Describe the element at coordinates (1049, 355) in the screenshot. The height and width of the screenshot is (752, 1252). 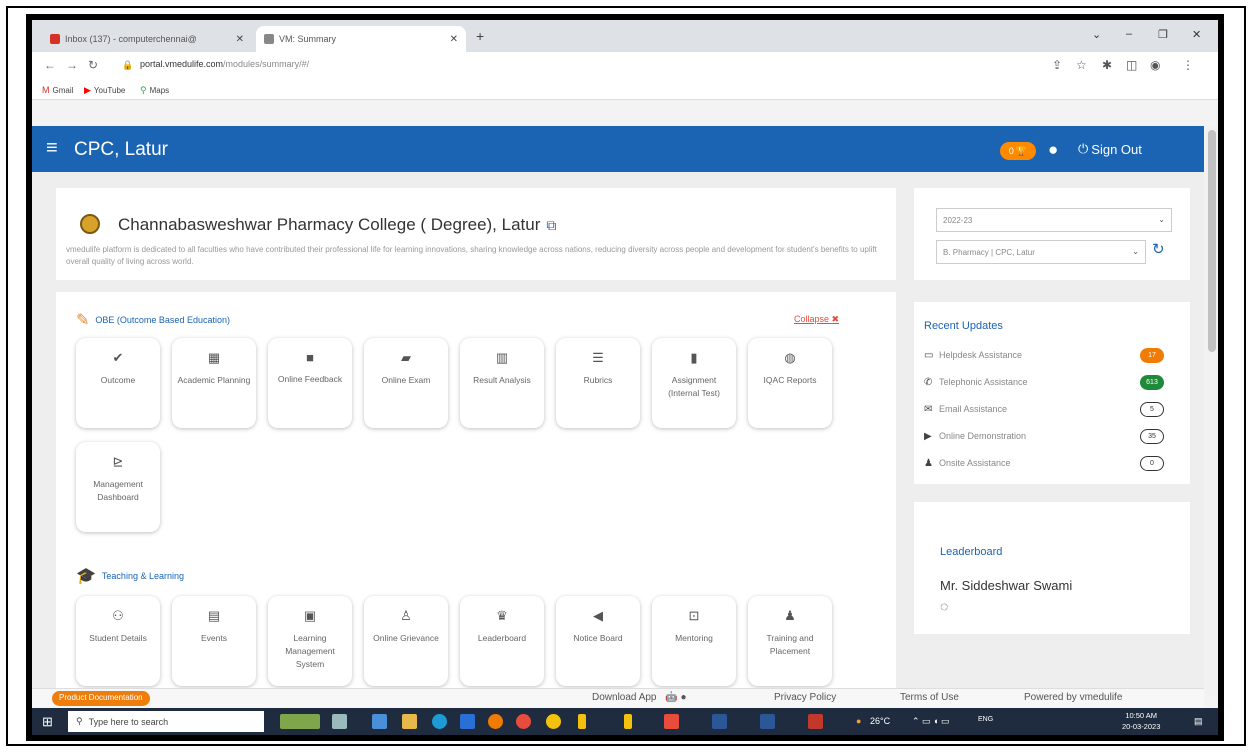
I see `update-row: ▭ Helpdesk Assistance 17` at that location.